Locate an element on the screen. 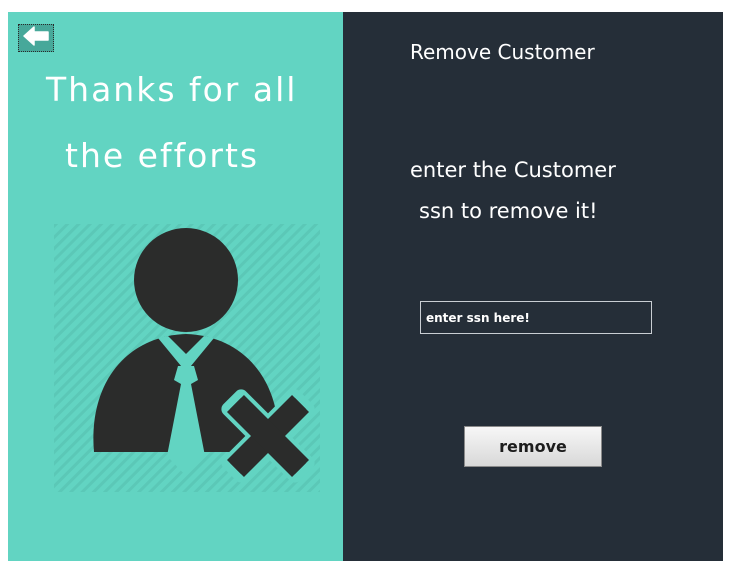 The image size is (731, 561). page-title: Remove Customer is located at coordinates (502, 52).